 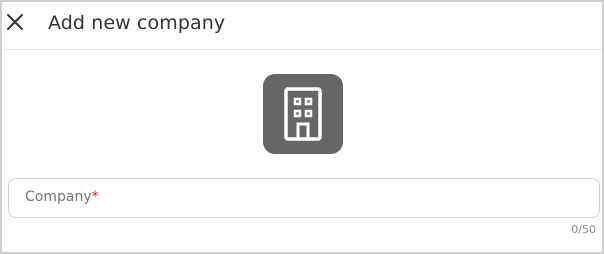 I want to click on company-avatar, so click(x=303, y=114).